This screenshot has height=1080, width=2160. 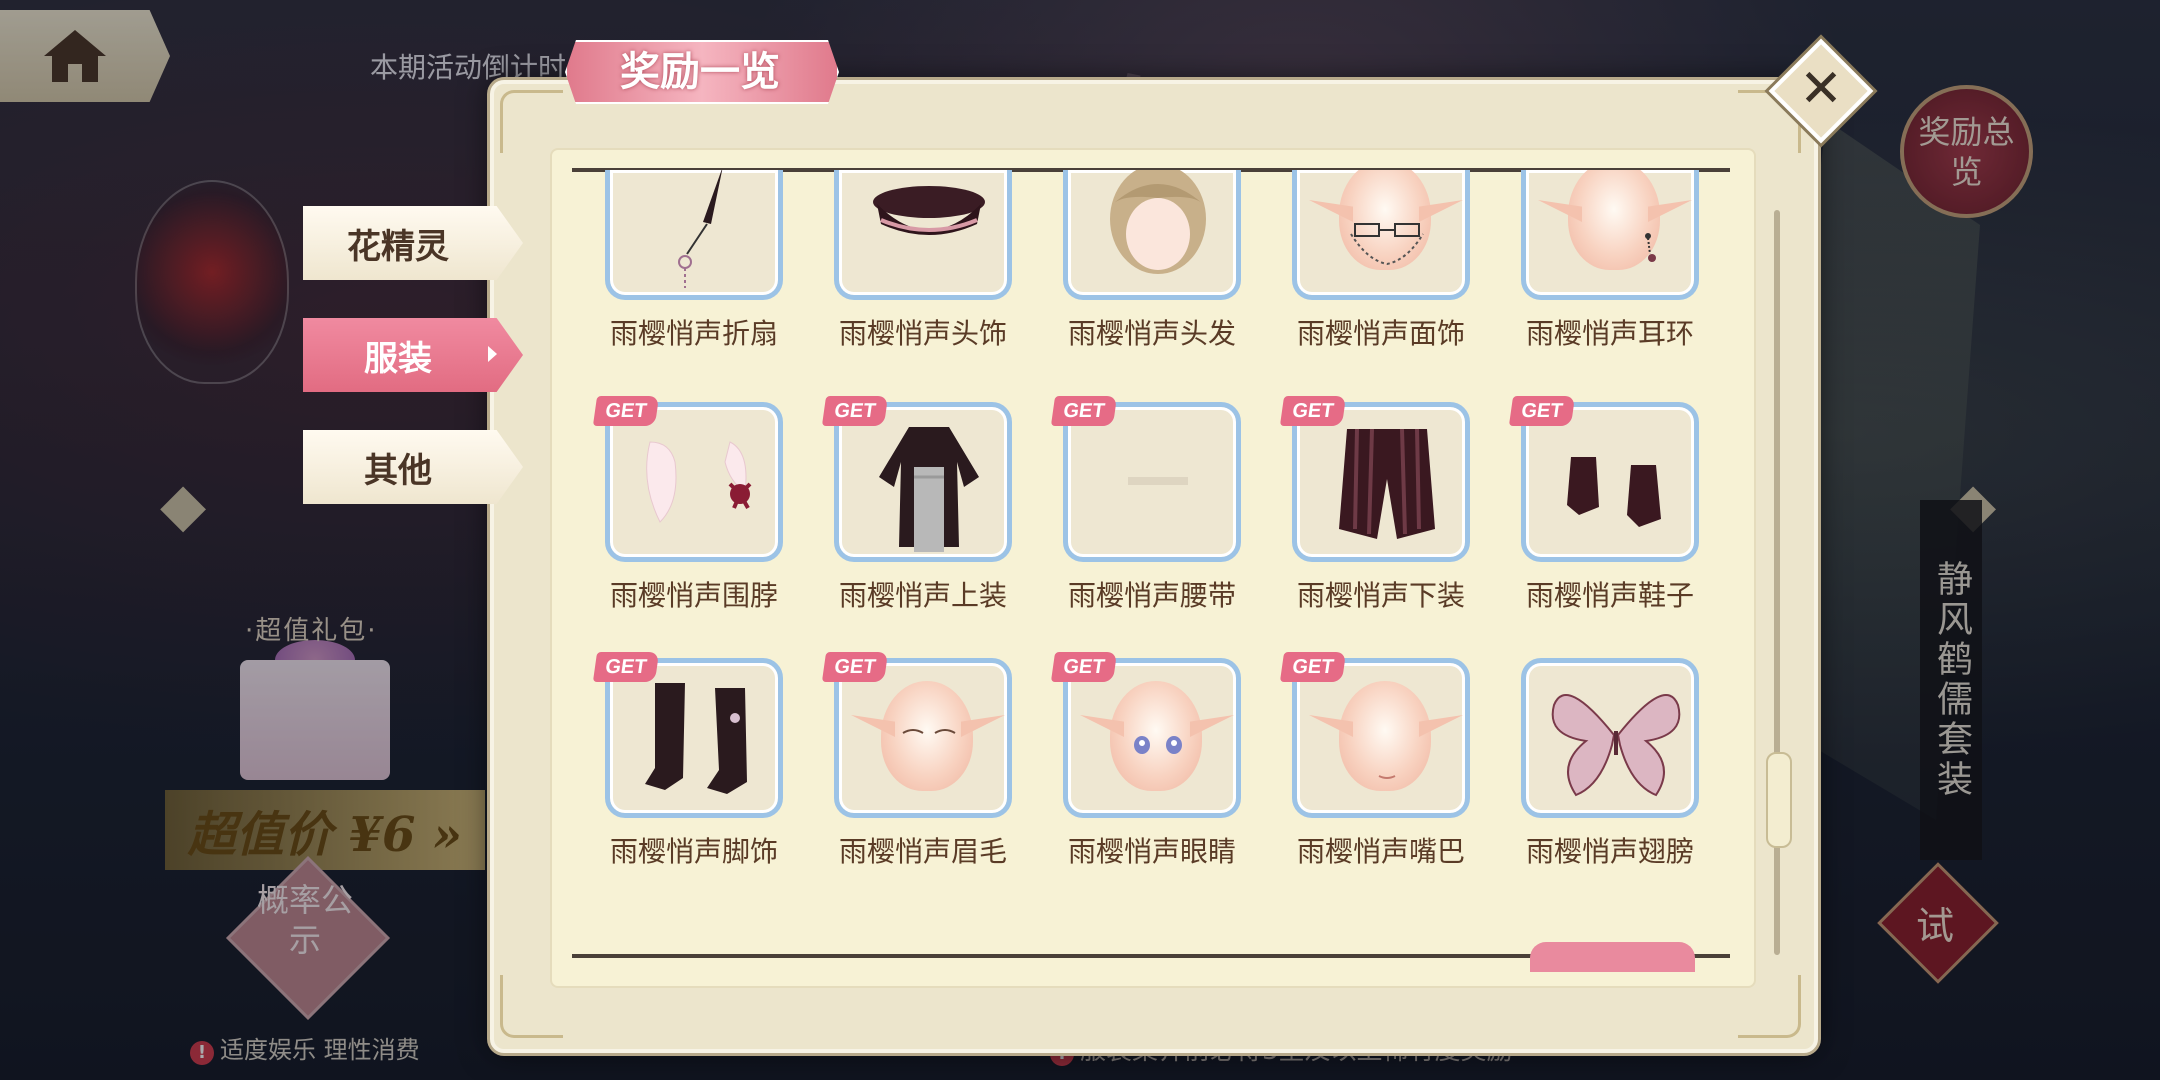 I want to click on tab-flower-spirit: 花精灵, so click(x=413, y=243).